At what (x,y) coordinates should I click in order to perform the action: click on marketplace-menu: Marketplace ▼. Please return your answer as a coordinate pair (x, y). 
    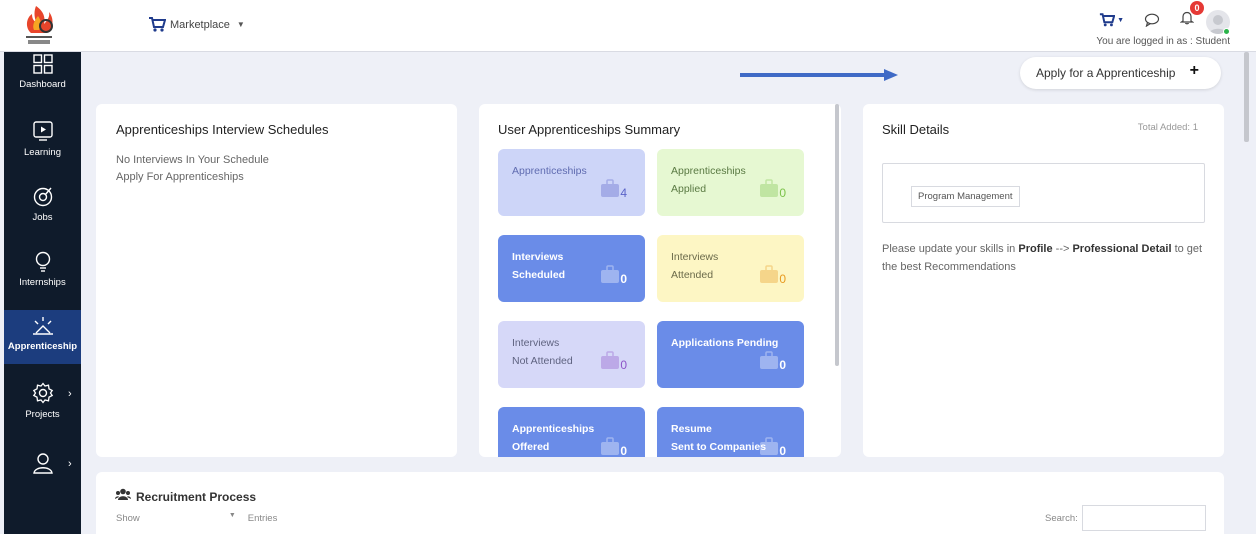
    Looking at the image, I should click on (196, 24).